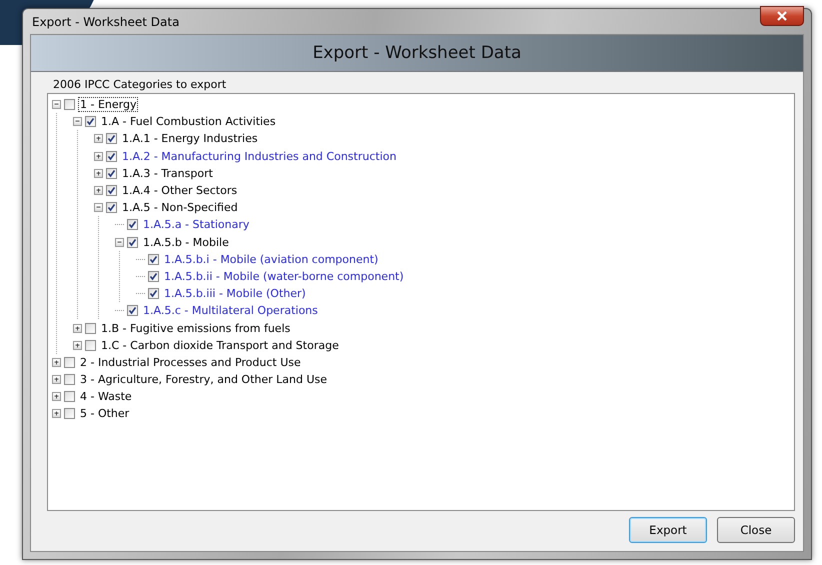  What do you see at coordinates (108, 104) in the screenshot?
I see `tree-item: 1 - Energy` at bounding box center [108, 104].